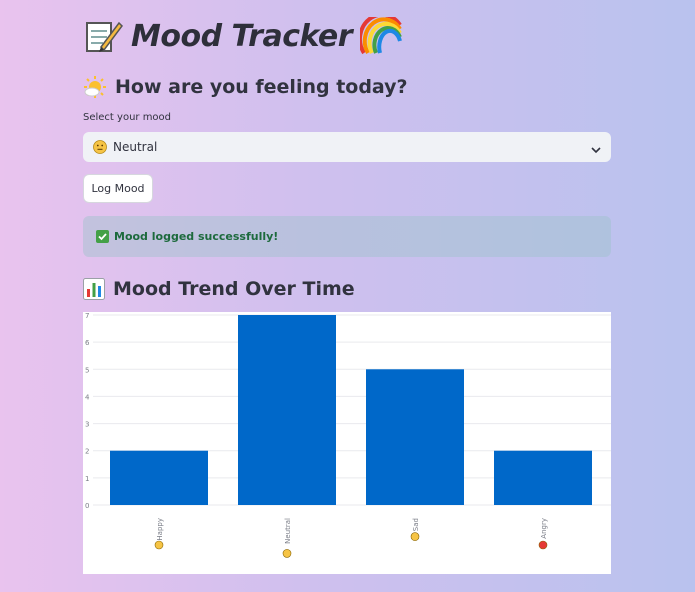  I want to click on chart-title-text: Mood Trend Over Time, so click(234, 289).